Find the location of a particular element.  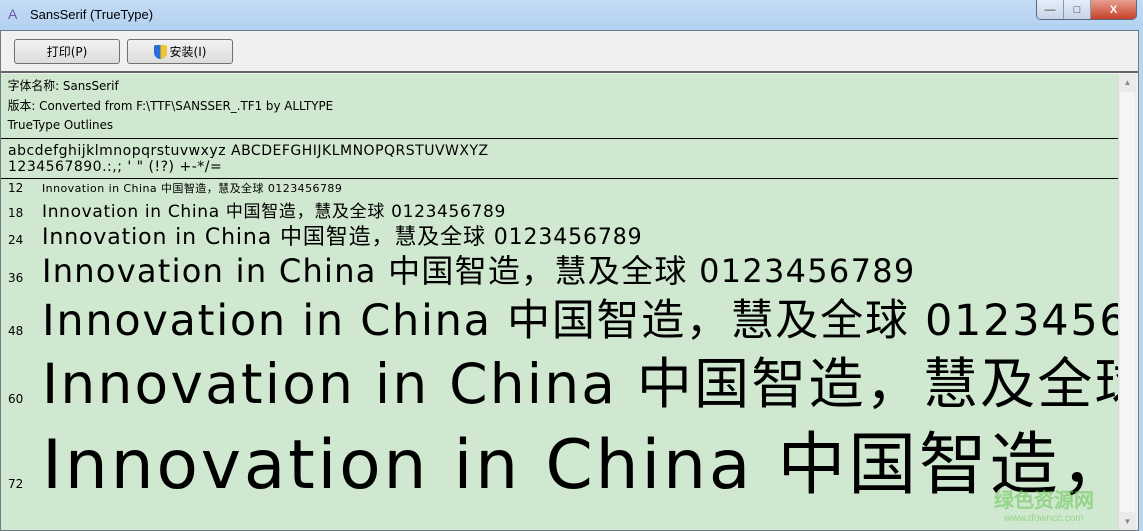

scroll-up-arrow-icon: ▲ is located at coordinates (1127, 82).